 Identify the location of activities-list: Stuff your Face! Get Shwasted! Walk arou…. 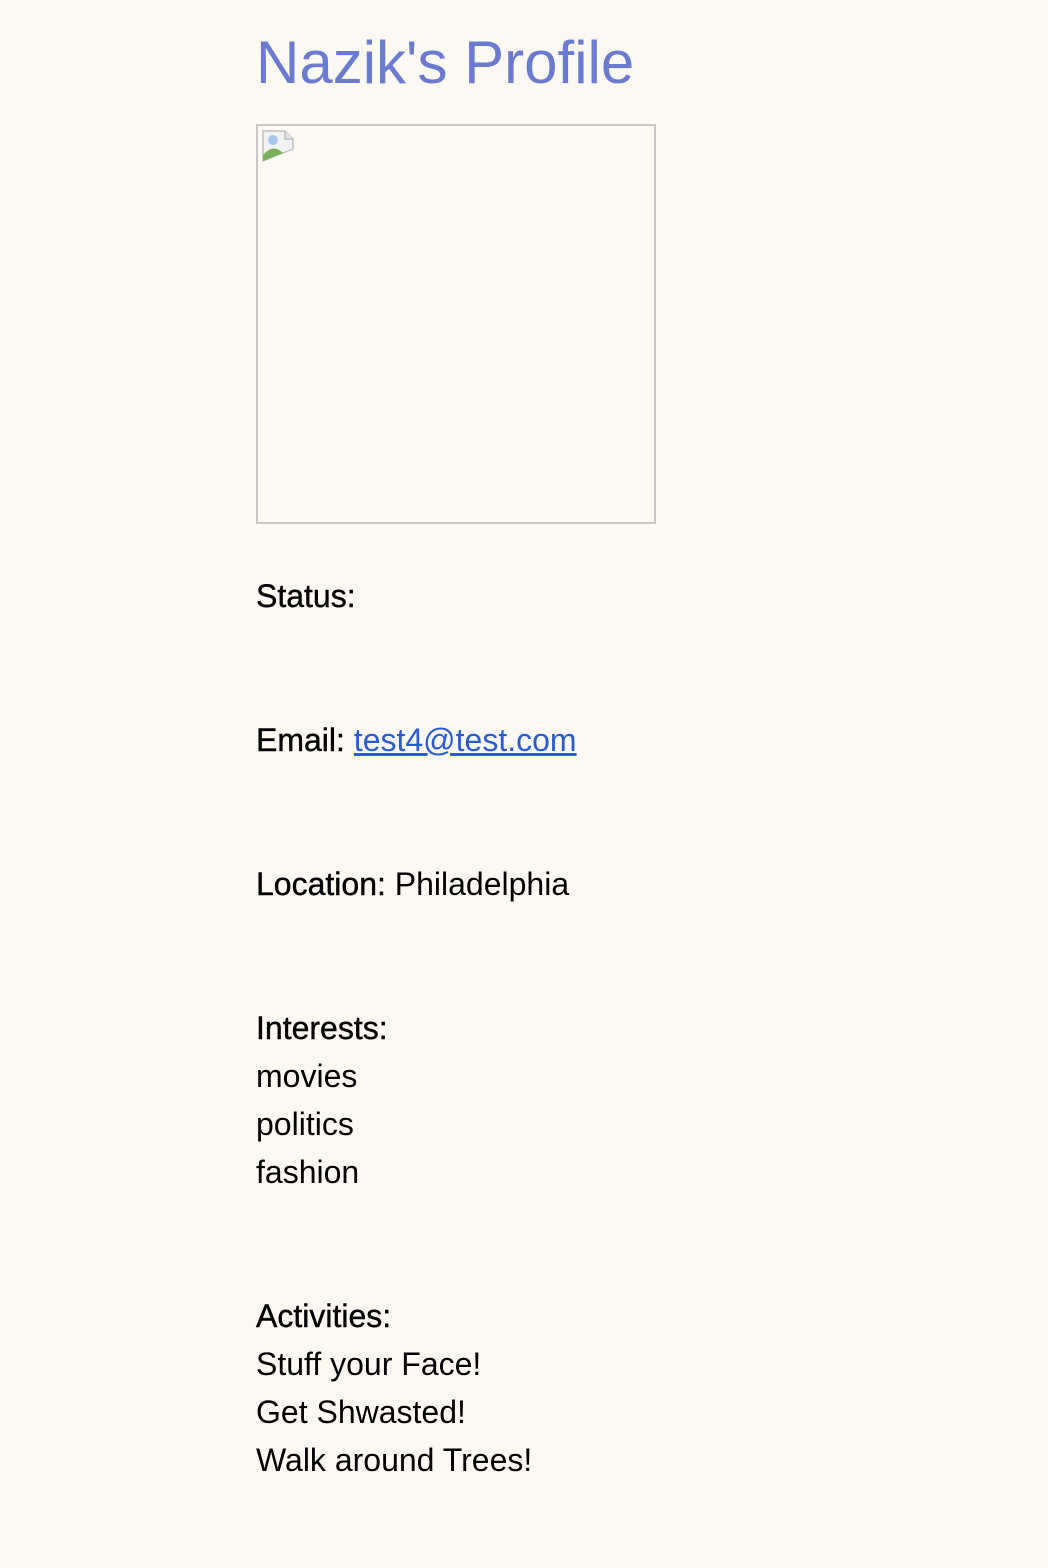
(394, 1412).